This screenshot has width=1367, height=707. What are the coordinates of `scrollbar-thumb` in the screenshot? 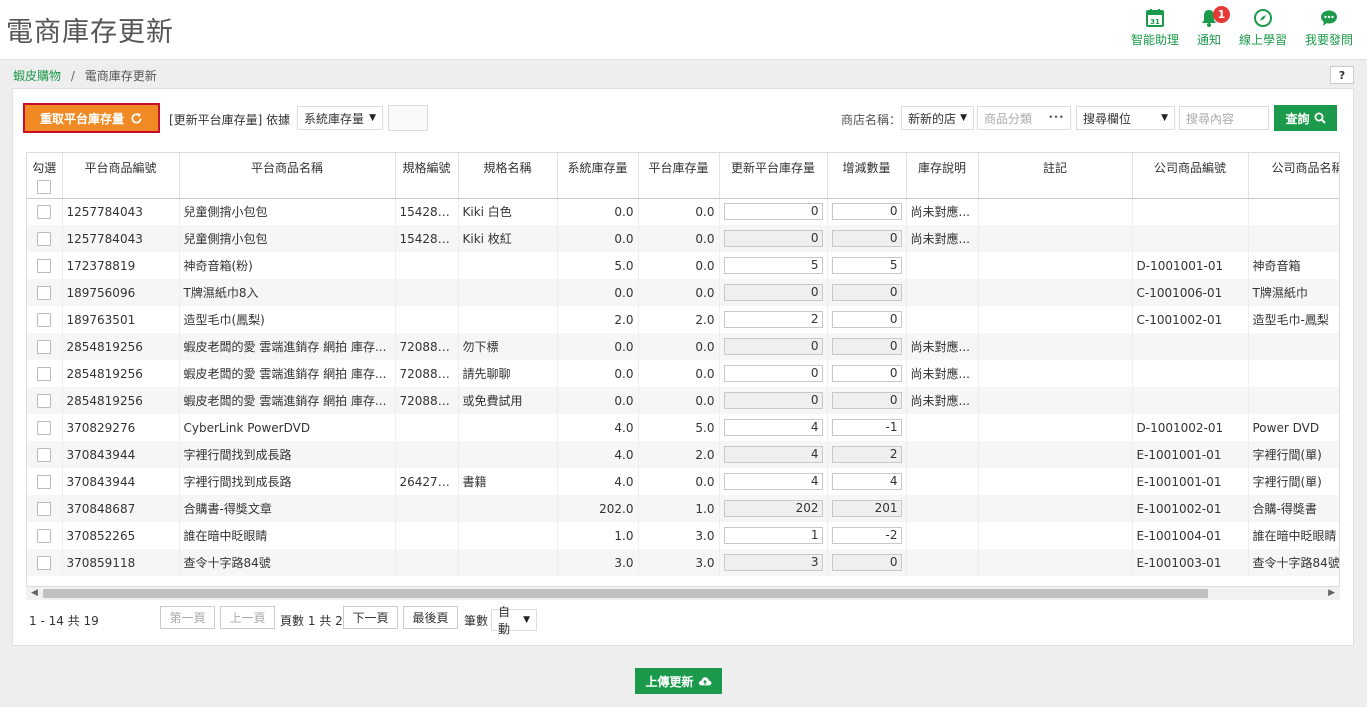 It's located at (625, 593).